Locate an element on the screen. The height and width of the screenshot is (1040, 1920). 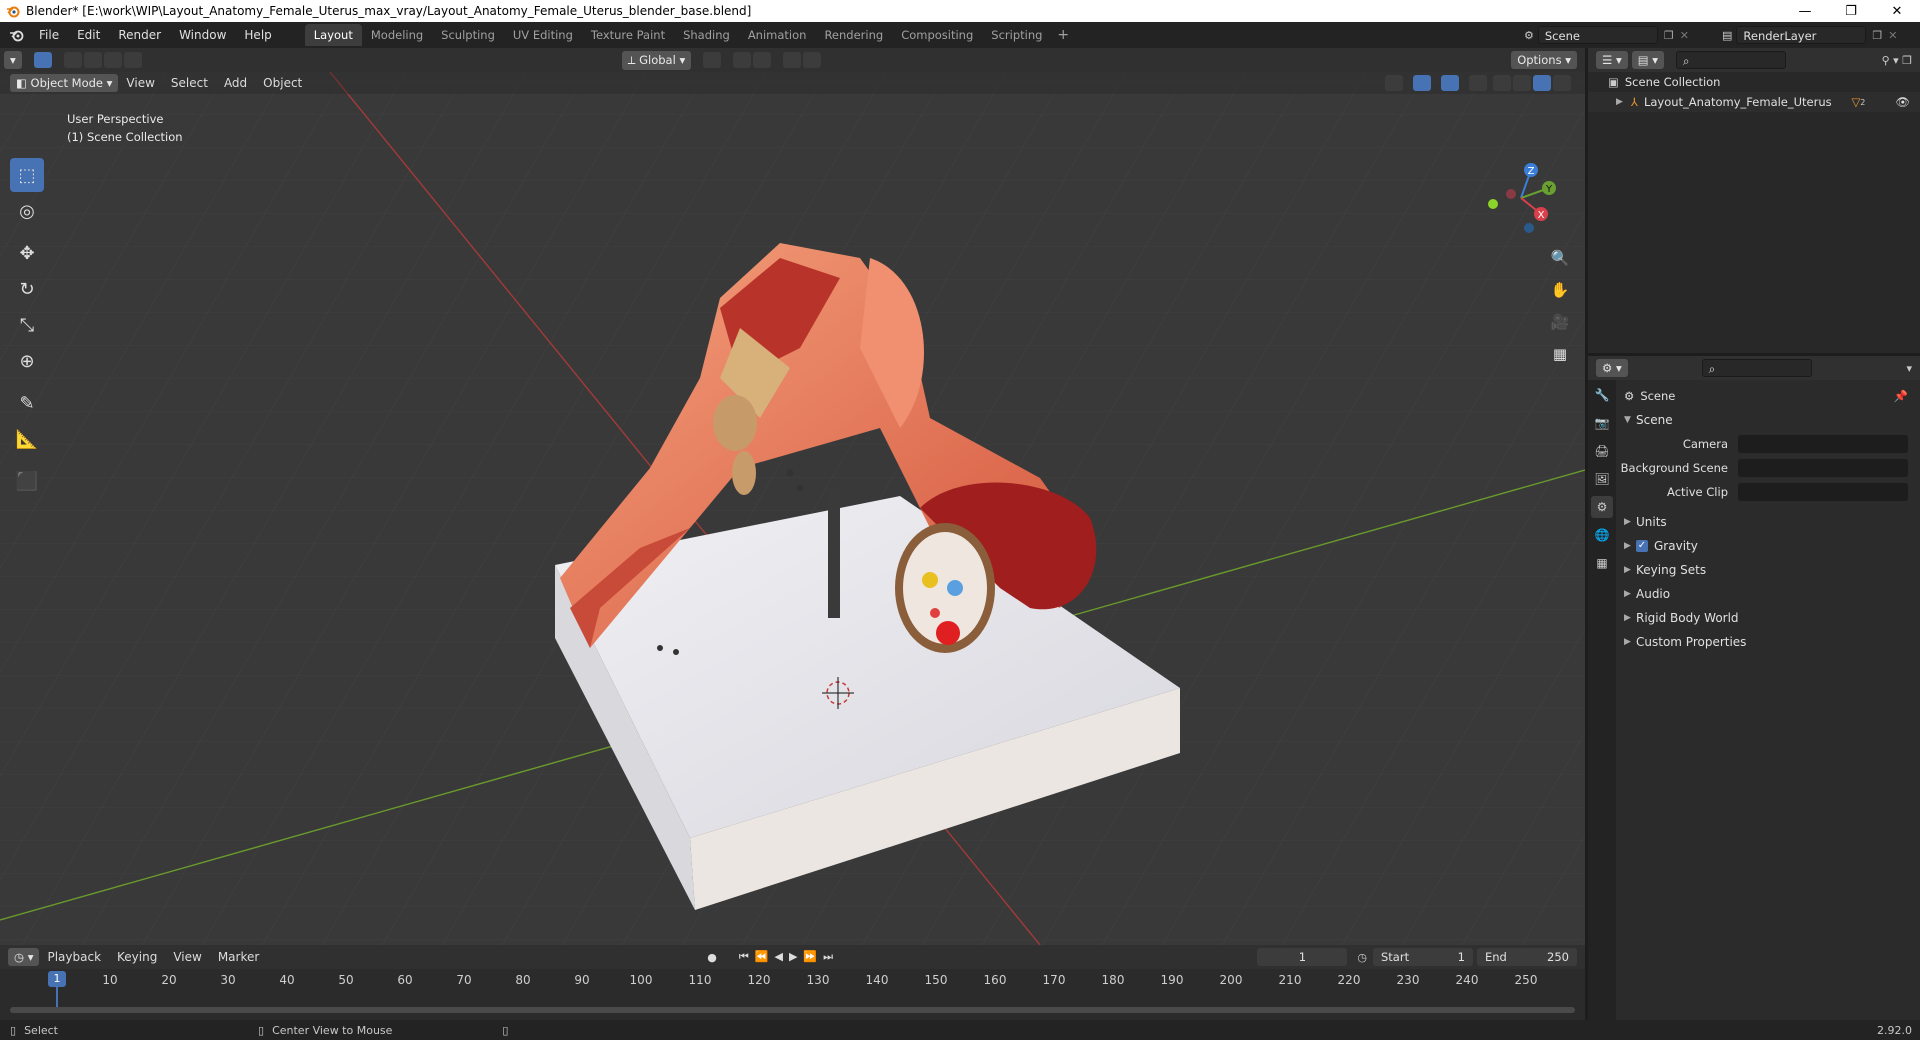
tab-texture-paint: Texture Paint is located at coordinates (628, 35).